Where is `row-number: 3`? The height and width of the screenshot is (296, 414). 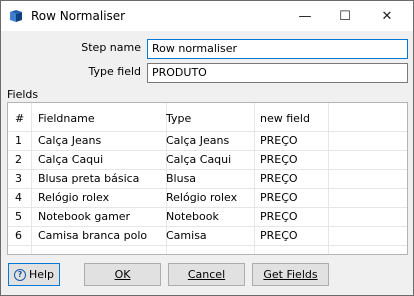
row-number: 3 is located at coordinates (18, 178).